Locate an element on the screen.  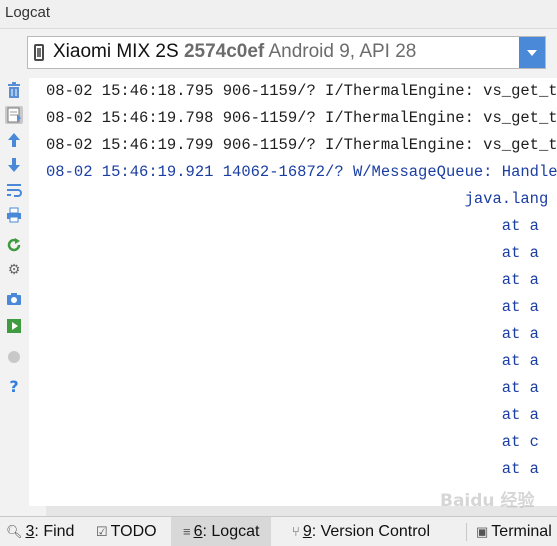
device-selector-row: Xiaomi MIX 2S 2574c0ef Android 9, API 28 is located at coordinates (278, 53).